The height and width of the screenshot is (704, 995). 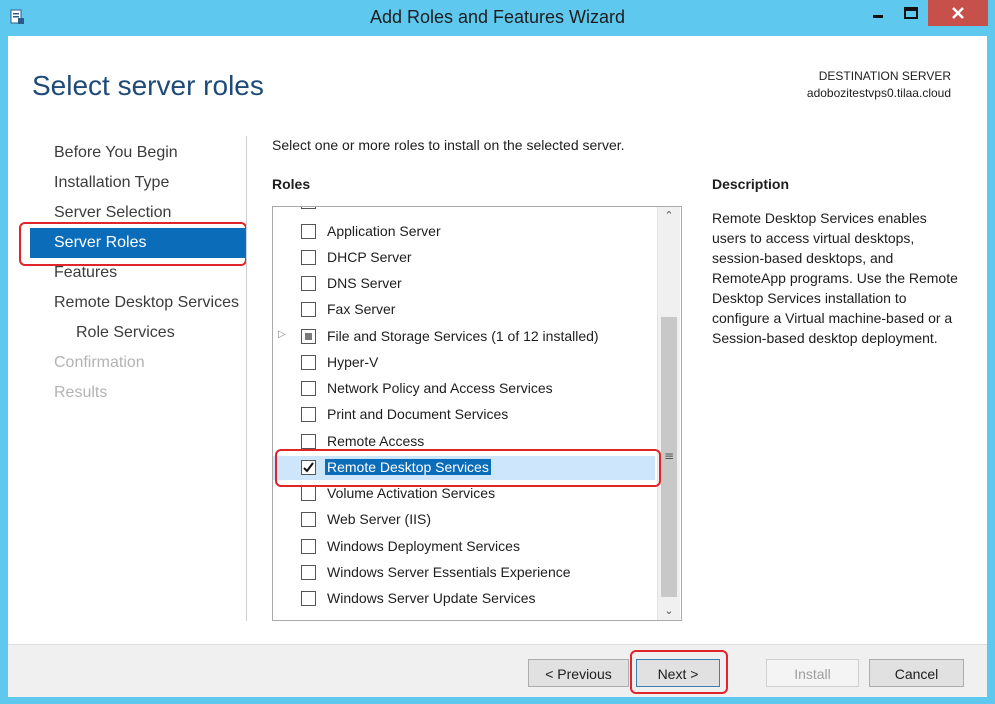 I want to click on scrollbar-thumb: ≡, so click(x=669, y=457).